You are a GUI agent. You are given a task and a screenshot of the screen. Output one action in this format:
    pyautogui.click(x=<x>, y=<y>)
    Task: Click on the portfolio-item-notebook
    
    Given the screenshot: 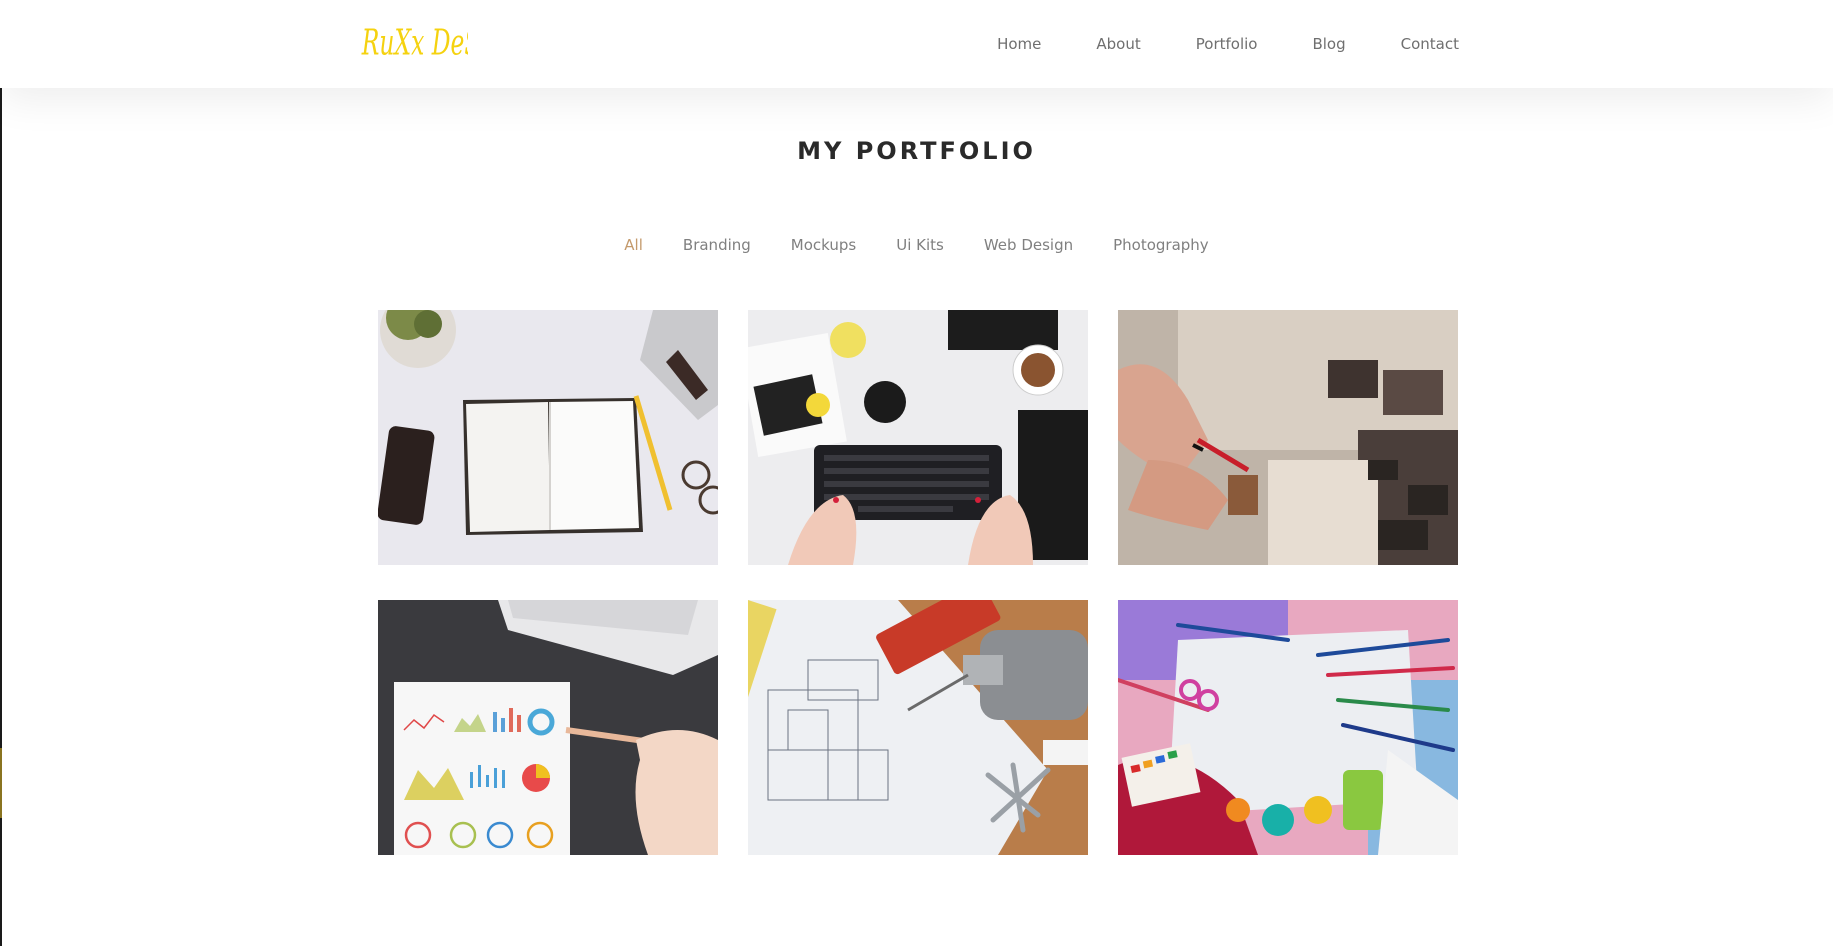 What is the action you would take?
    pyautogui.click(x=548, y=437)
    